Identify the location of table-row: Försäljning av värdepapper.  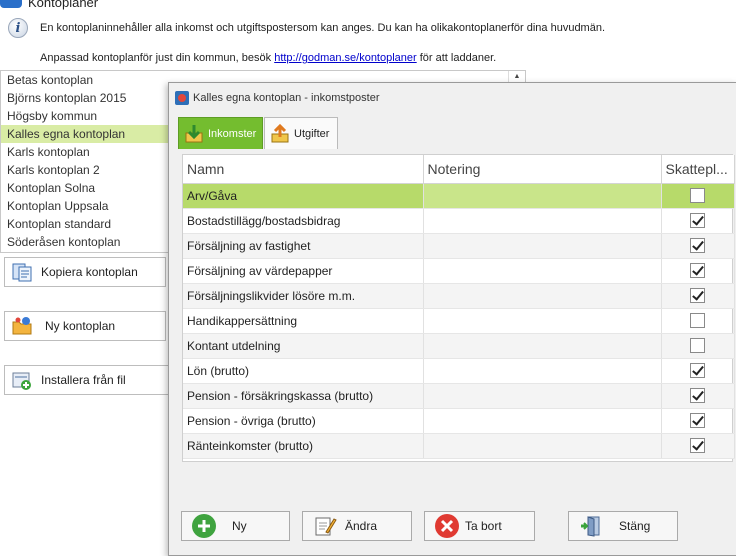
(459, 271).